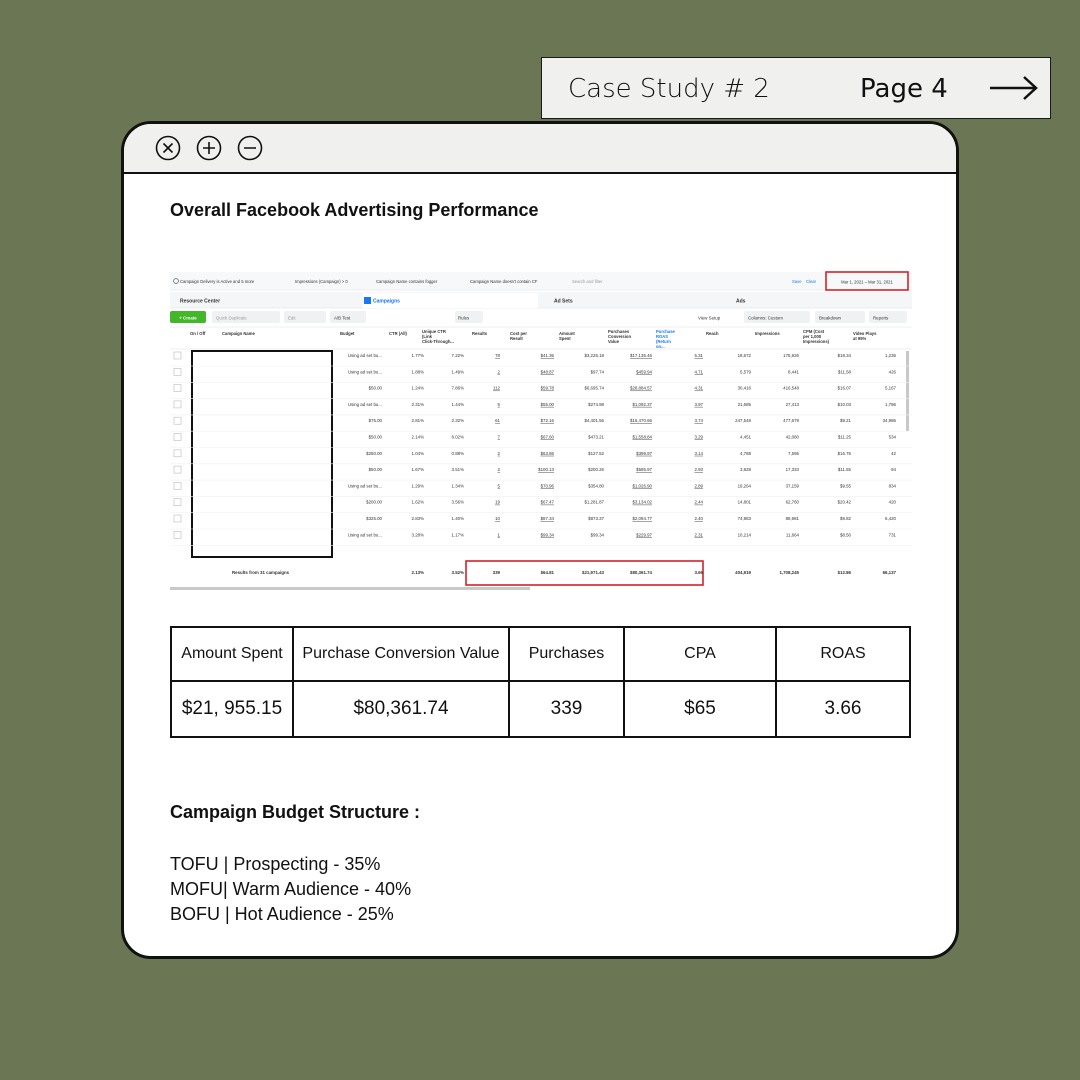  Describe the element at coordinates (745, 502) in the screenshot. I see `table-cell: 14,801` at that location.